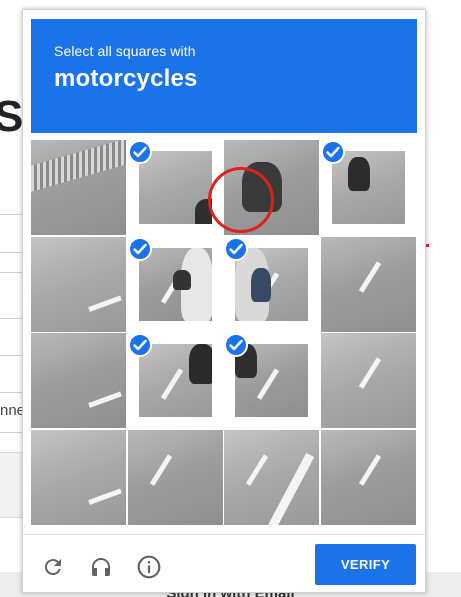  I want to click on reload-icon, so click(53, 567).